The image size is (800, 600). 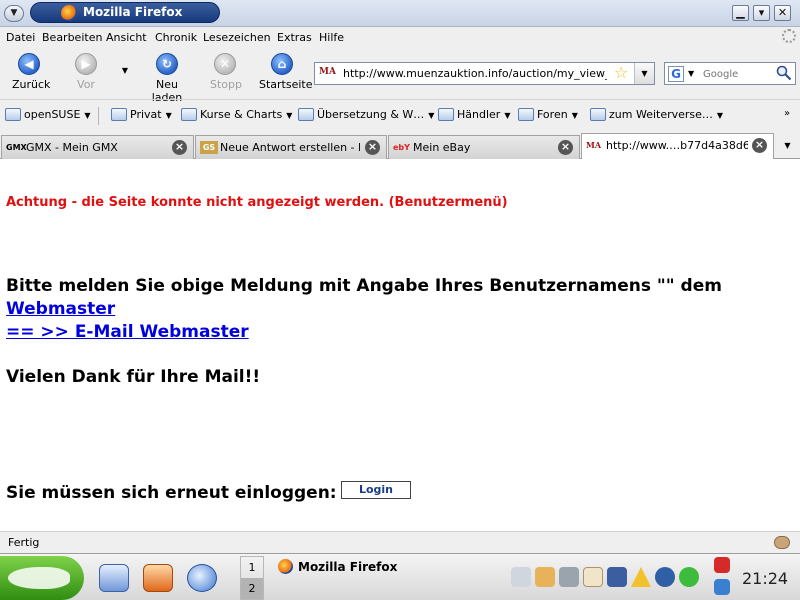 What do you see at coordinates (677, 146) in the screenshot?
I see `tab-muenzauktion: MA http://www.…b77d4a38d67 ×` at bounding box center [677, 146].